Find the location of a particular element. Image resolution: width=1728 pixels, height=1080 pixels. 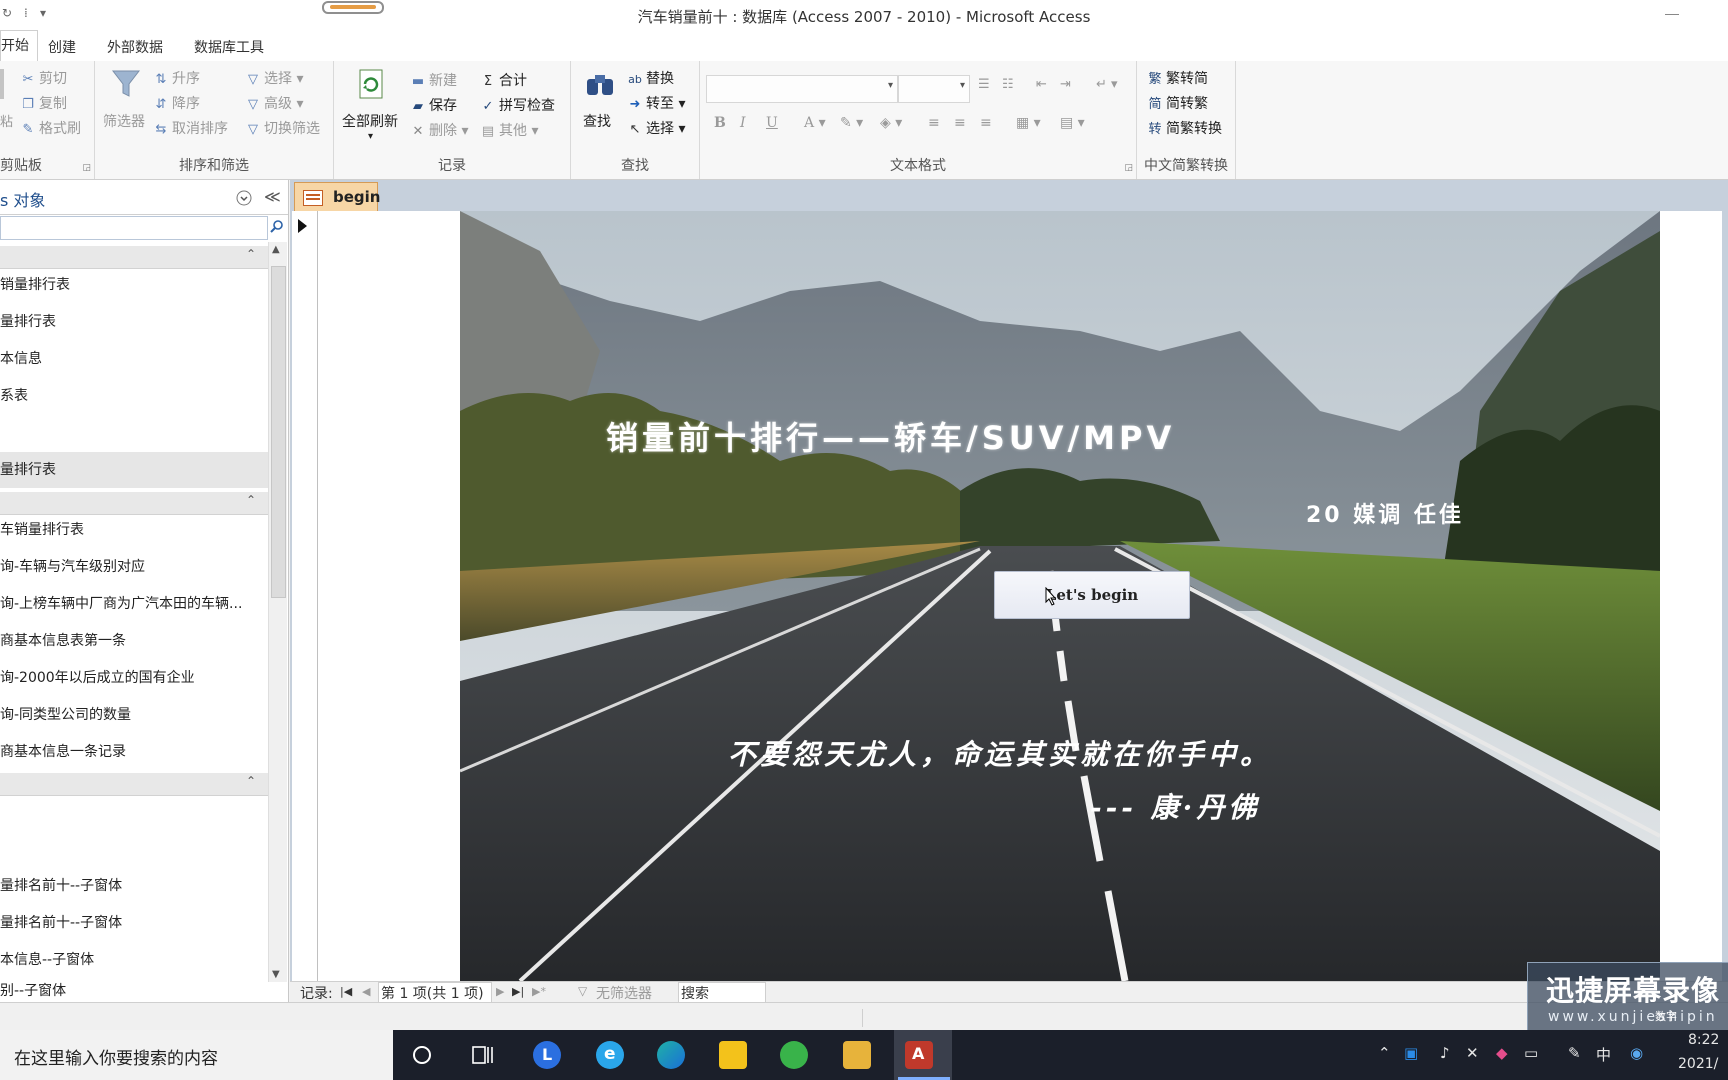

nav-scrollbar: ▲ ▼ is located at coordinates (277, 612).